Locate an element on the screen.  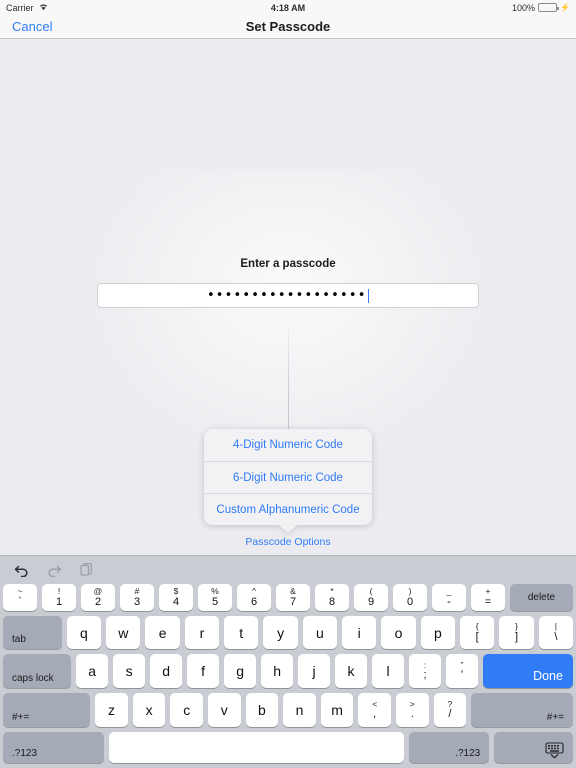
key-5: % 5 is located at coordinates (215, 597).